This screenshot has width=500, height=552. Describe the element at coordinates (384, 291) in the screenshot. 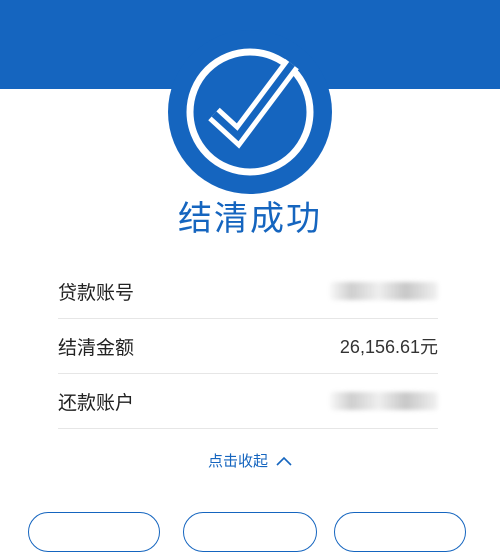

I see `masked-loan-account-value` at that location.